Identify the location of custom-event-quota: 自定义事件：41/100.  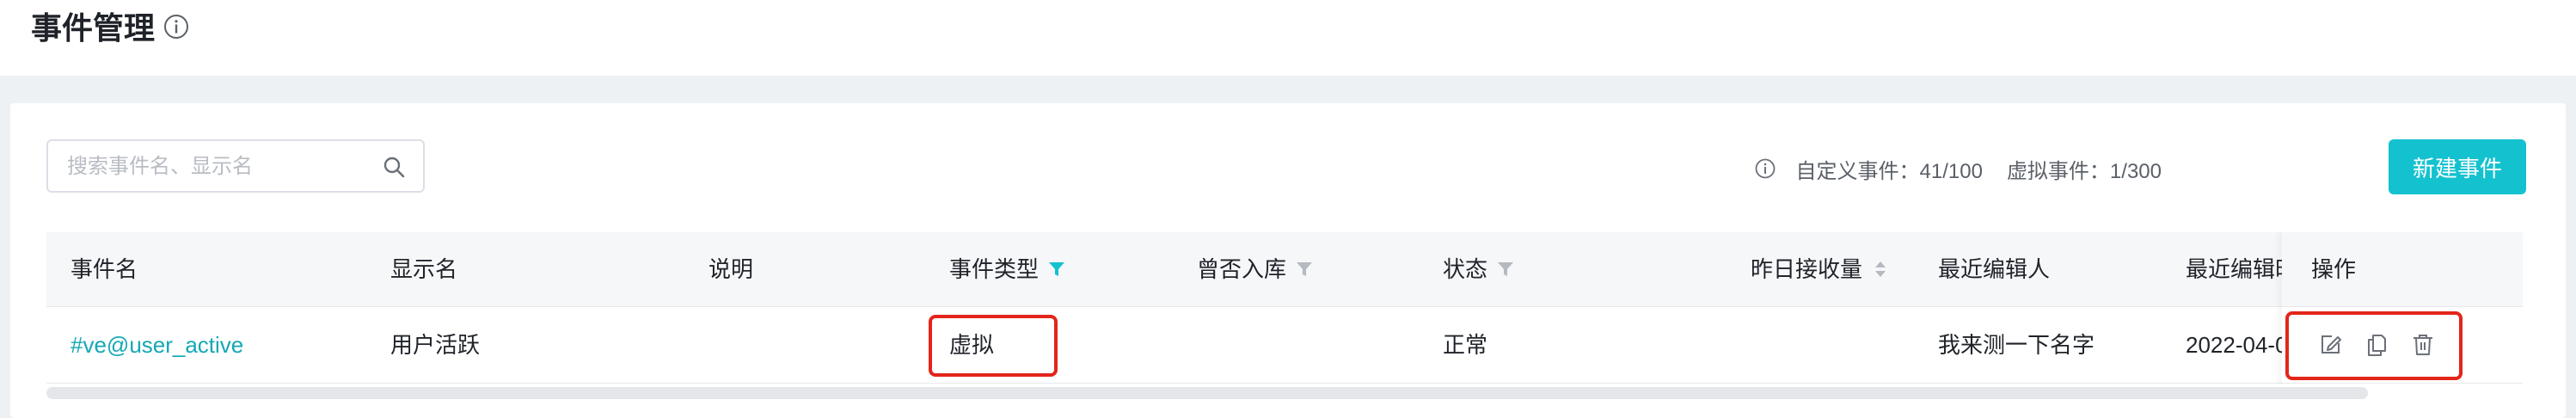
(1889, 171).